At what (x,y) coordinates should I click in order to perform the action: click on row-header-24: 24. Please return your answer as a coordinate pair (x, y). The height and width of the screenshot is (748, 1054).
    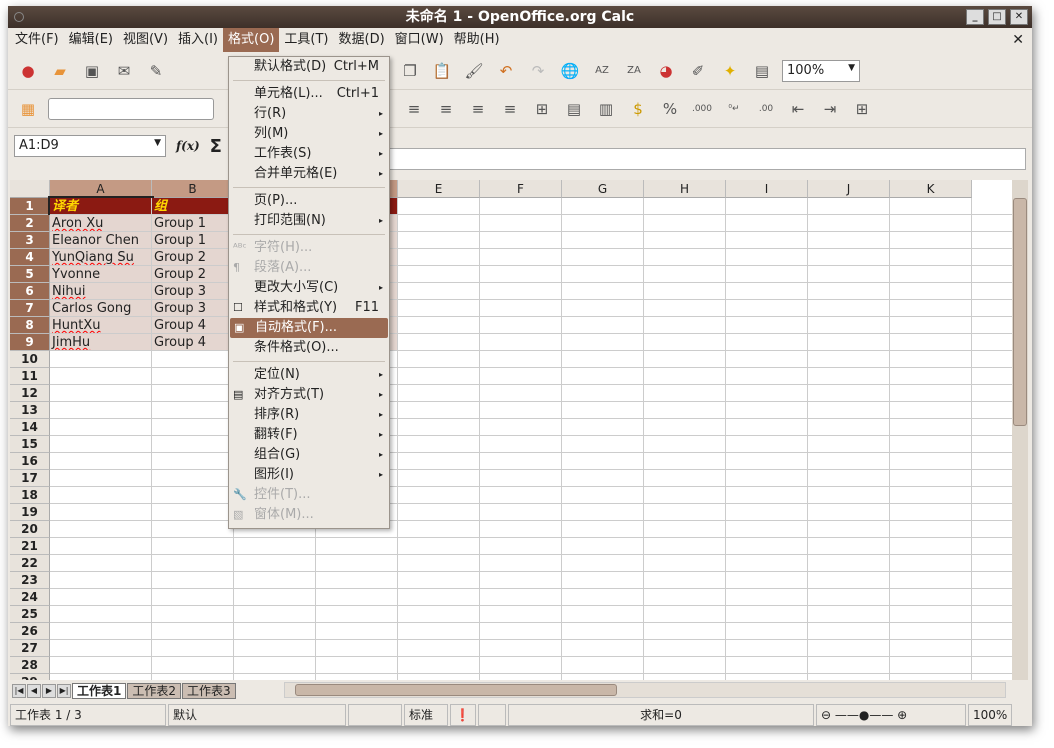
    Looking at the image, I should click on (30, 597).